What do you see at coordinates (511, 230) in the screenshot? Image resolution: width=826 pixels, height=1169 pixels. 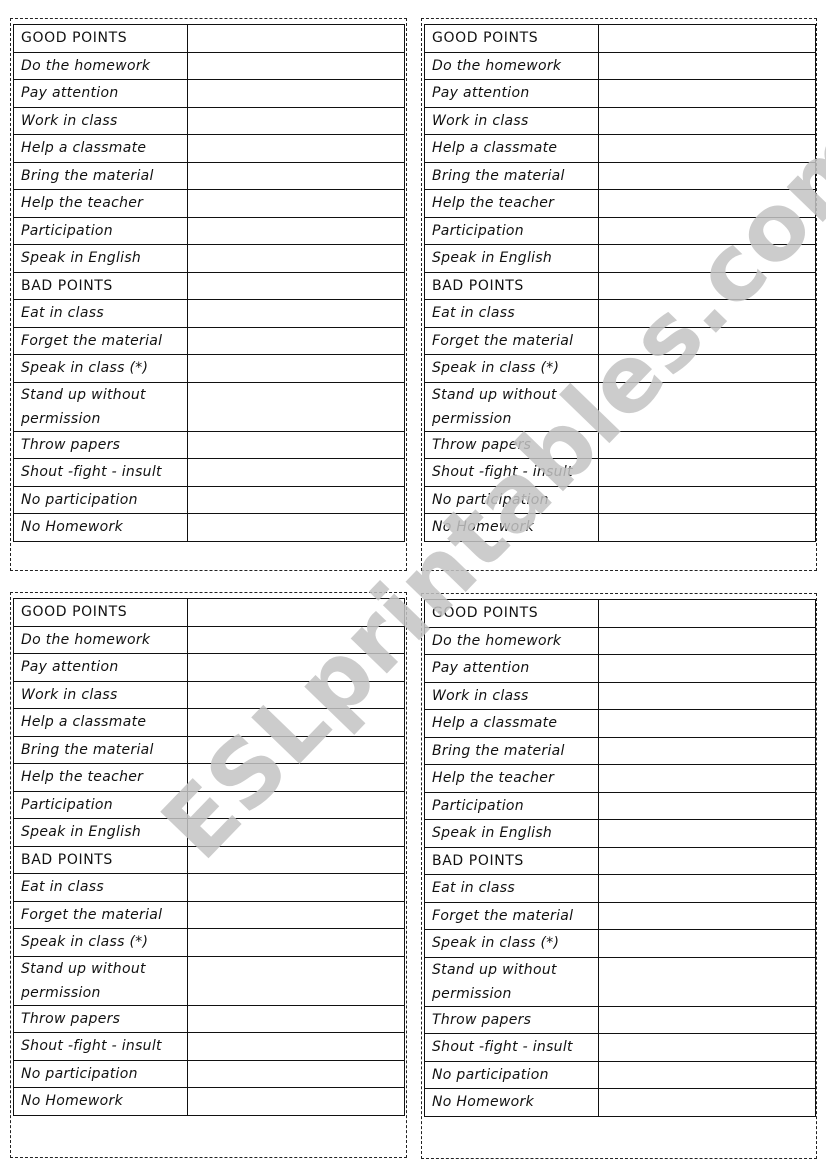 I see `behavior-label: Participation` at bounding box center [511, 230].